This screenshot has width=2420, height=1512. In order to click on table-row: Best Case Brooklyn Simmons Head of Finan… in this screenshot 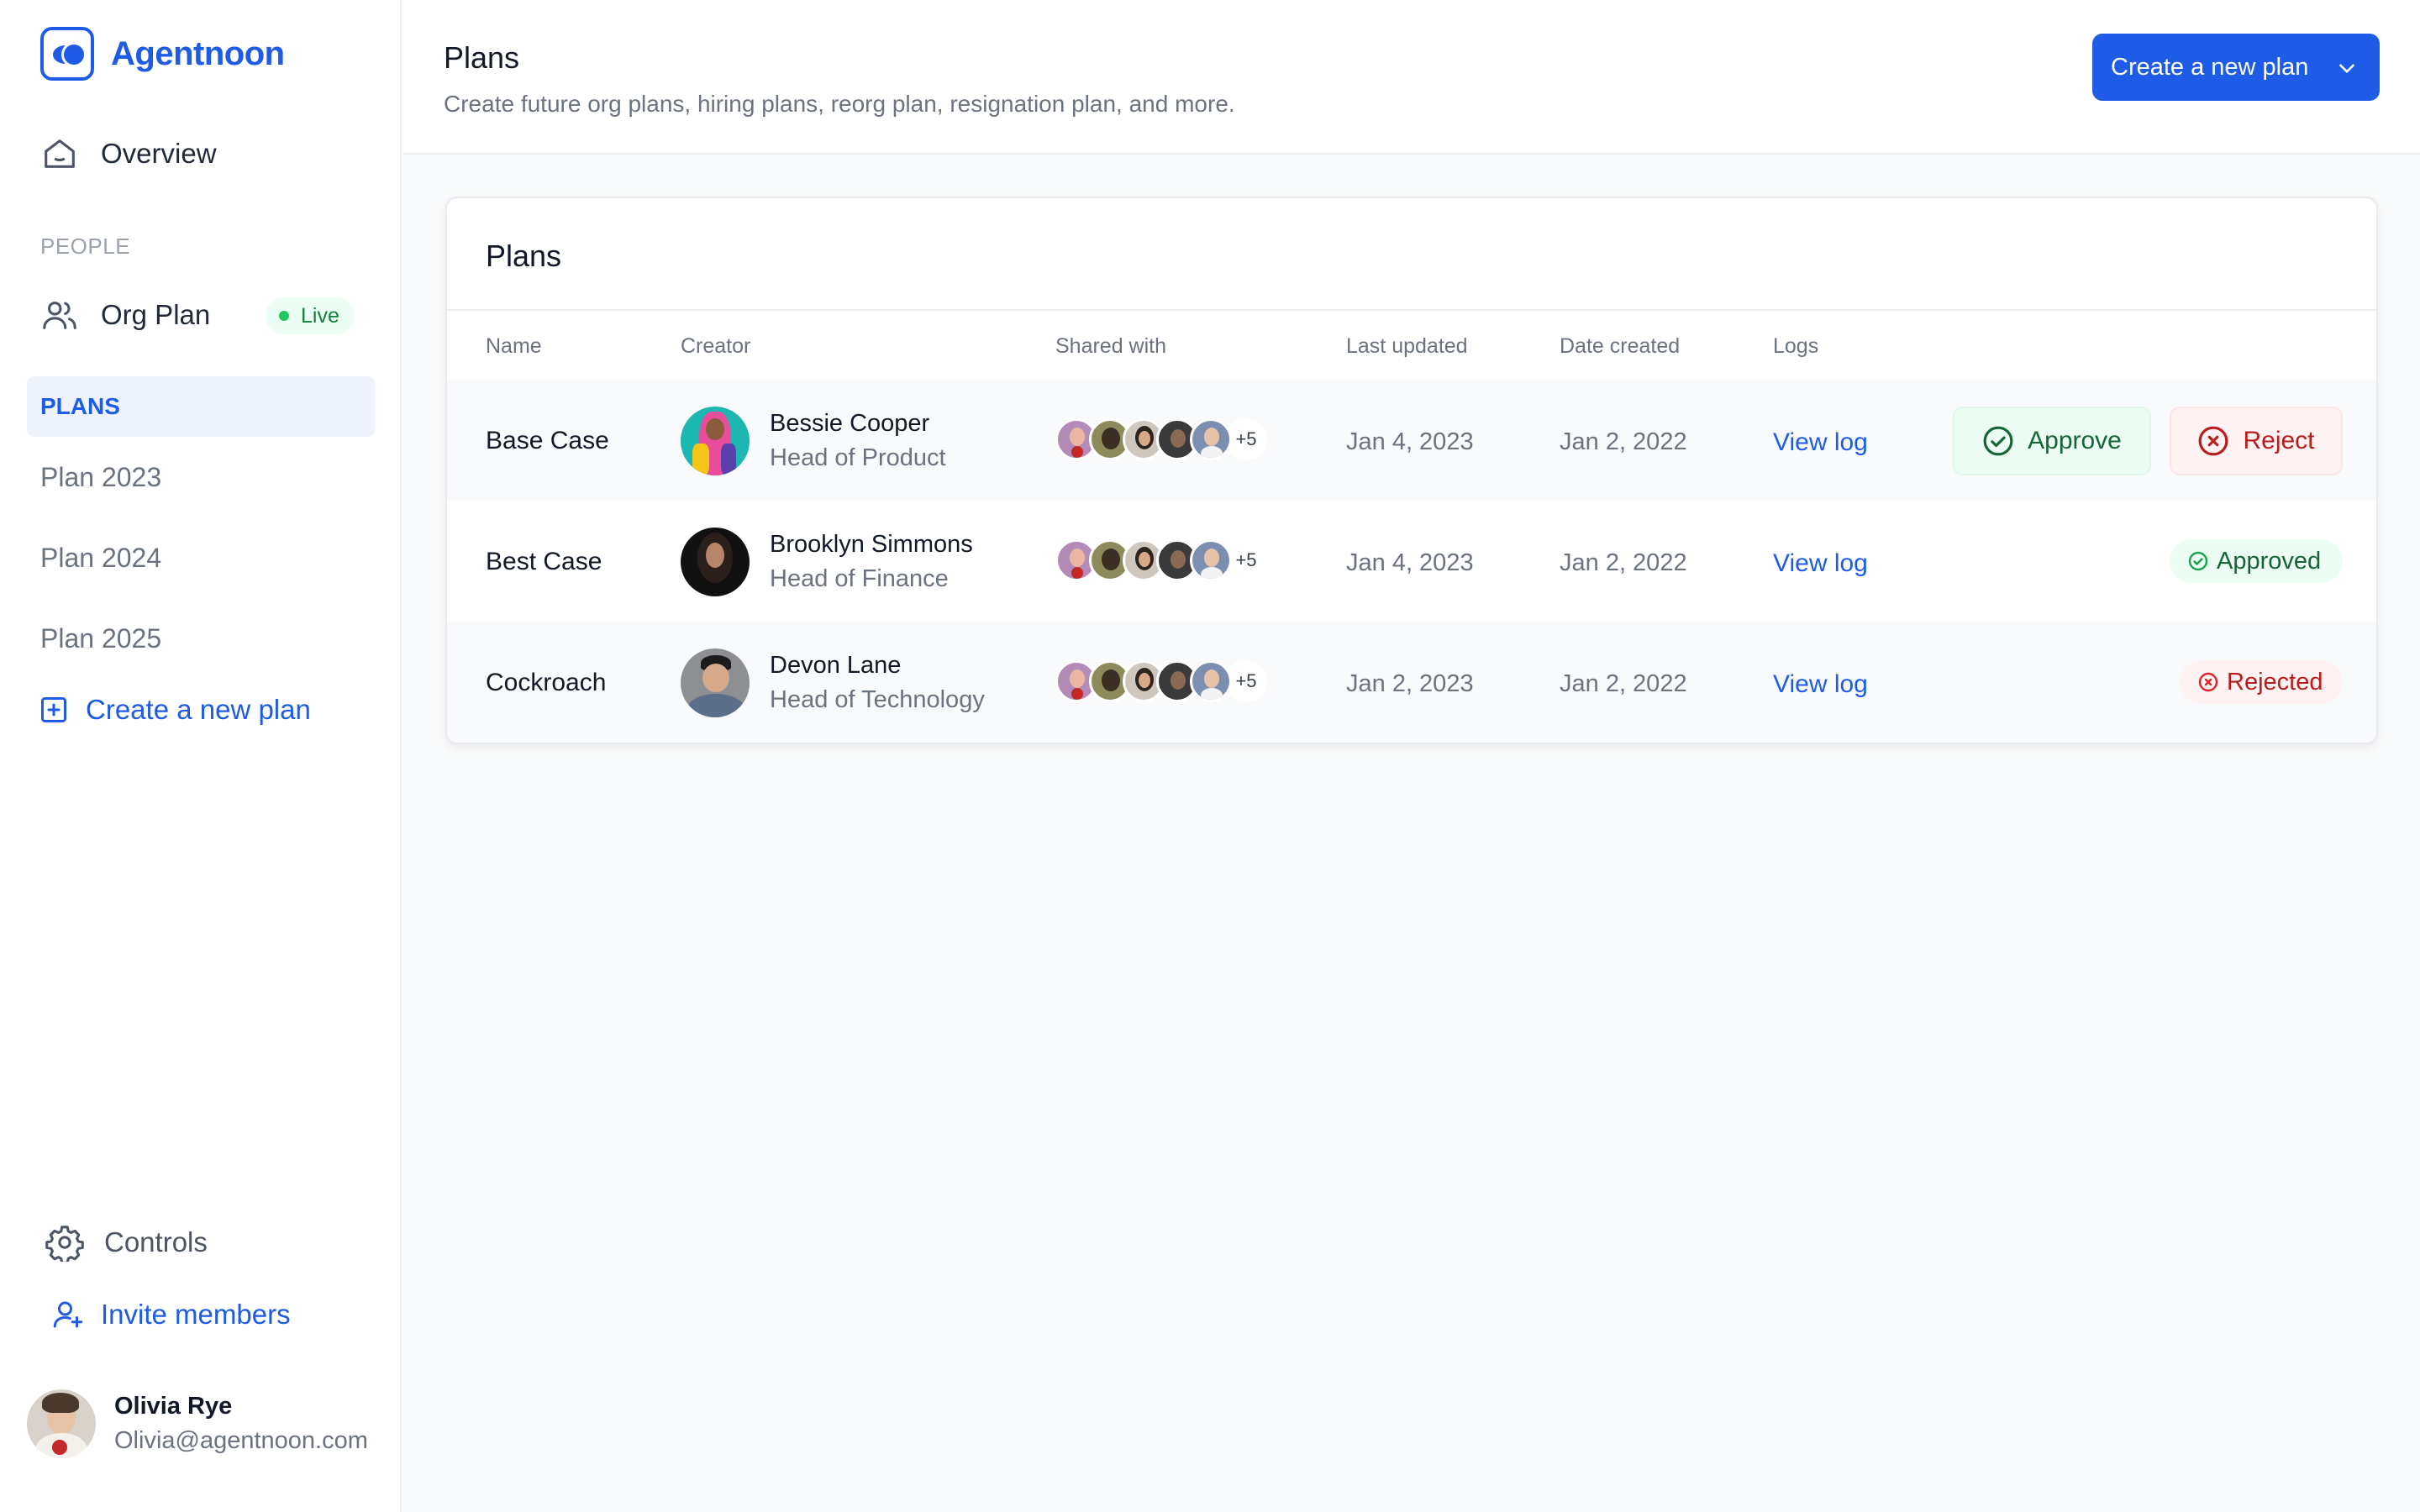, I will do `click(1411, 561)`.